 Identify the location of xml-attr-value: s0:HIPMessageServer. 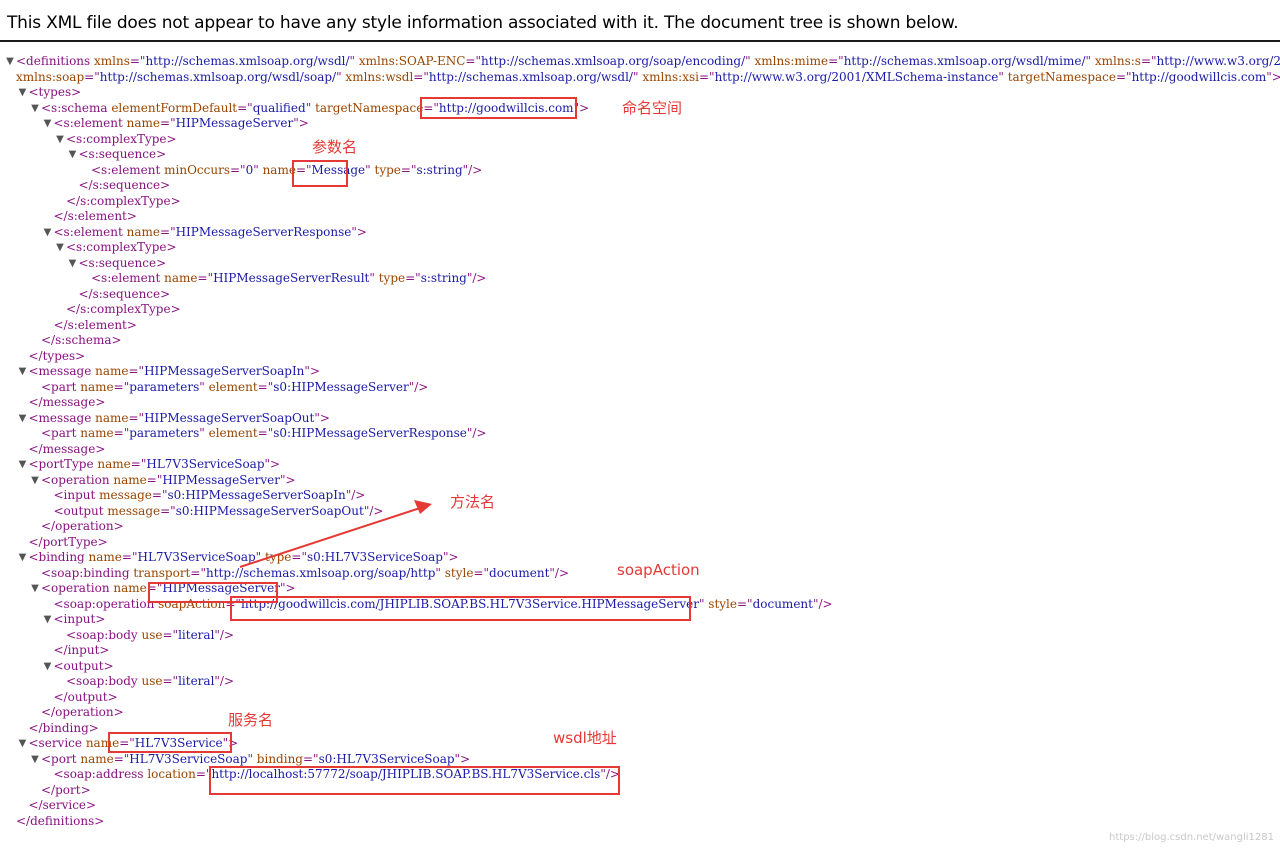
(341, 386).